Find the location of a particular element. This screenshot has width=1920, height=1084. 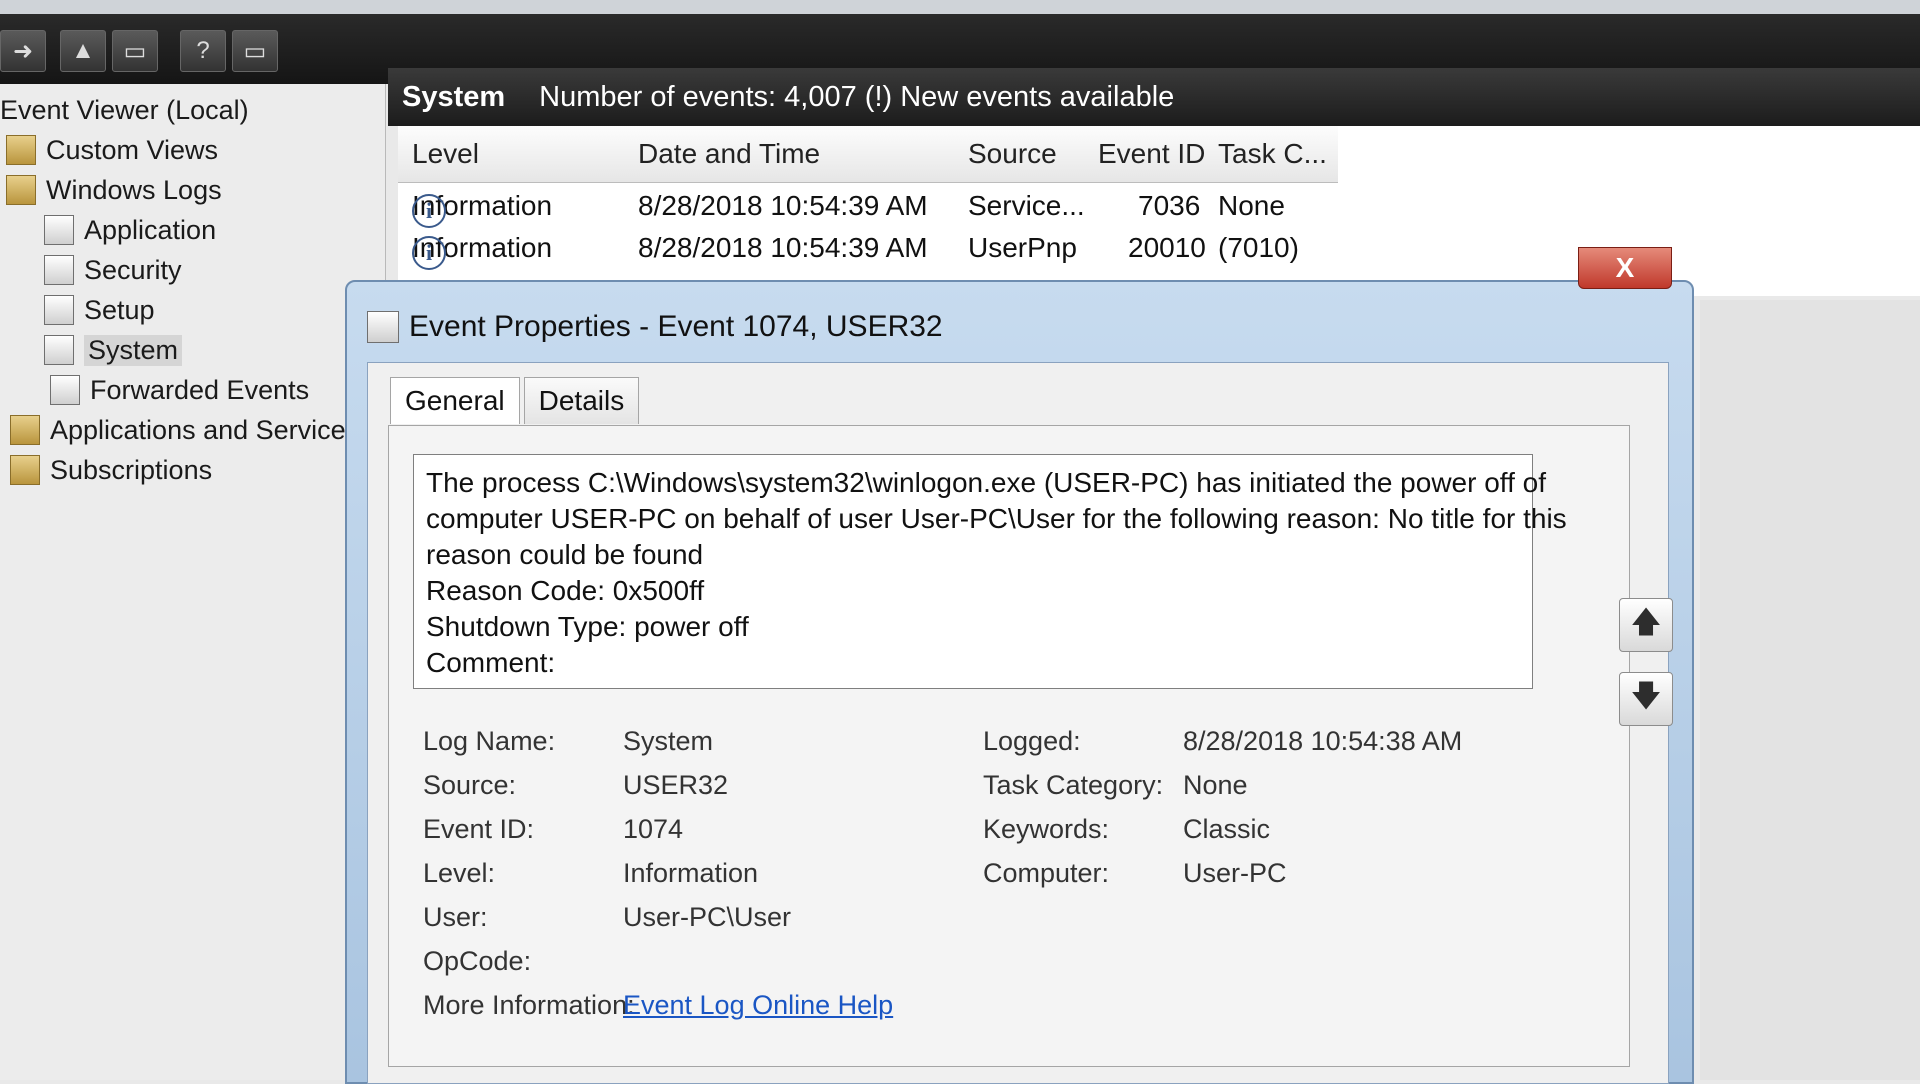

log-name: System is located at coordinates (454, 96).